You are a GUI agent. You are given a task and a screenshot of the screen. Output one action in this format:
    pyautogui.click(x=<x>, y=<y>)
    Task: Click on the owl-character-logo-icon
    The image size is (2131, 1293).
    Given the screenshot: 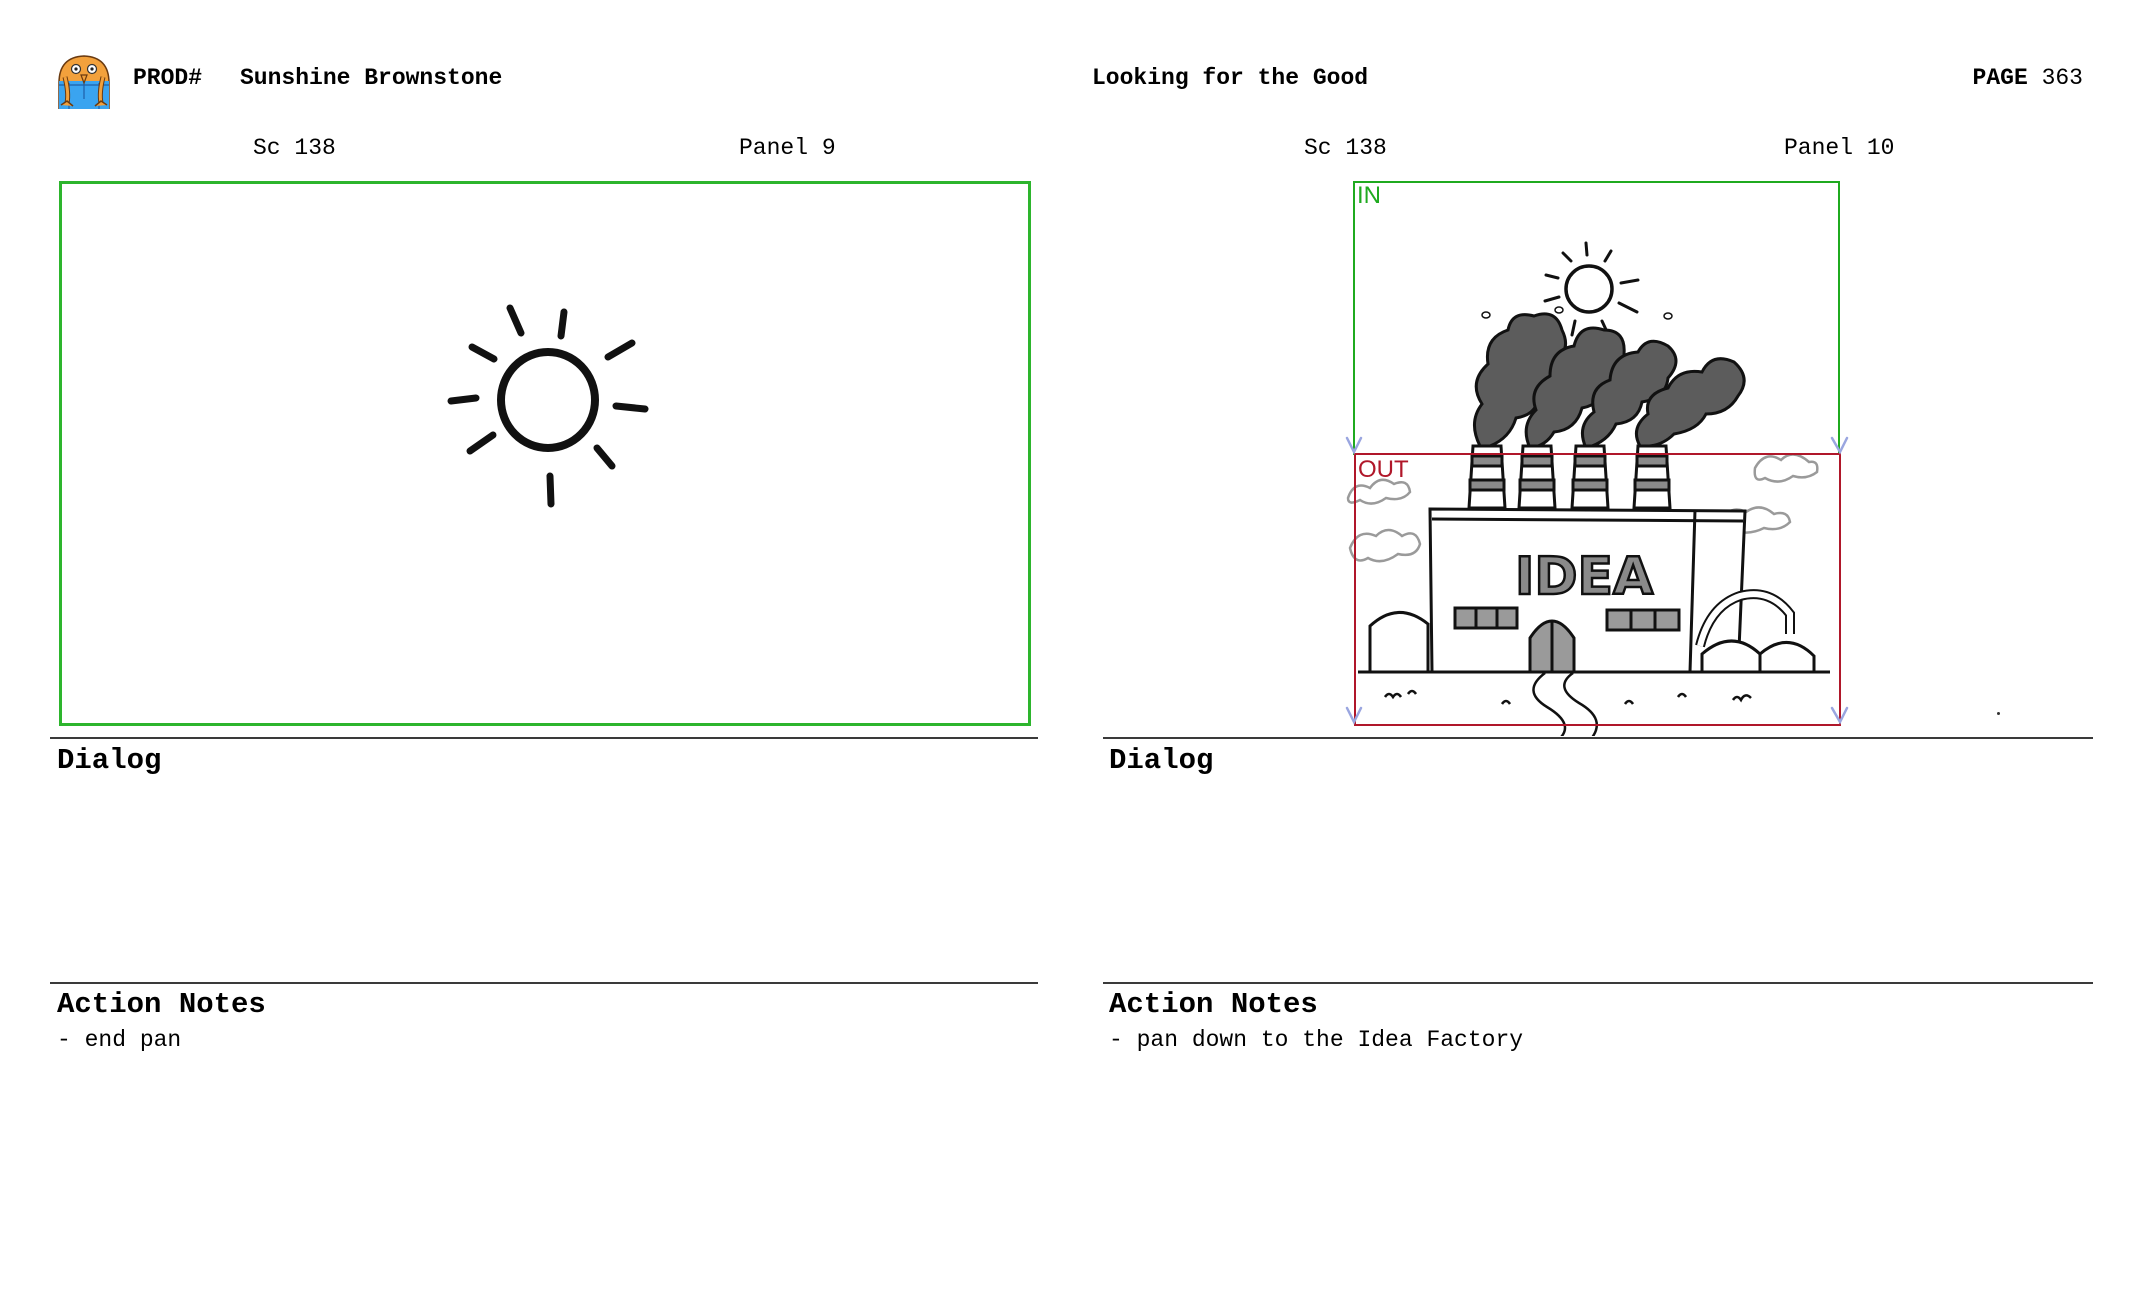 What is the action you would take?
    pyautogui.click(x=84, y=81)
    